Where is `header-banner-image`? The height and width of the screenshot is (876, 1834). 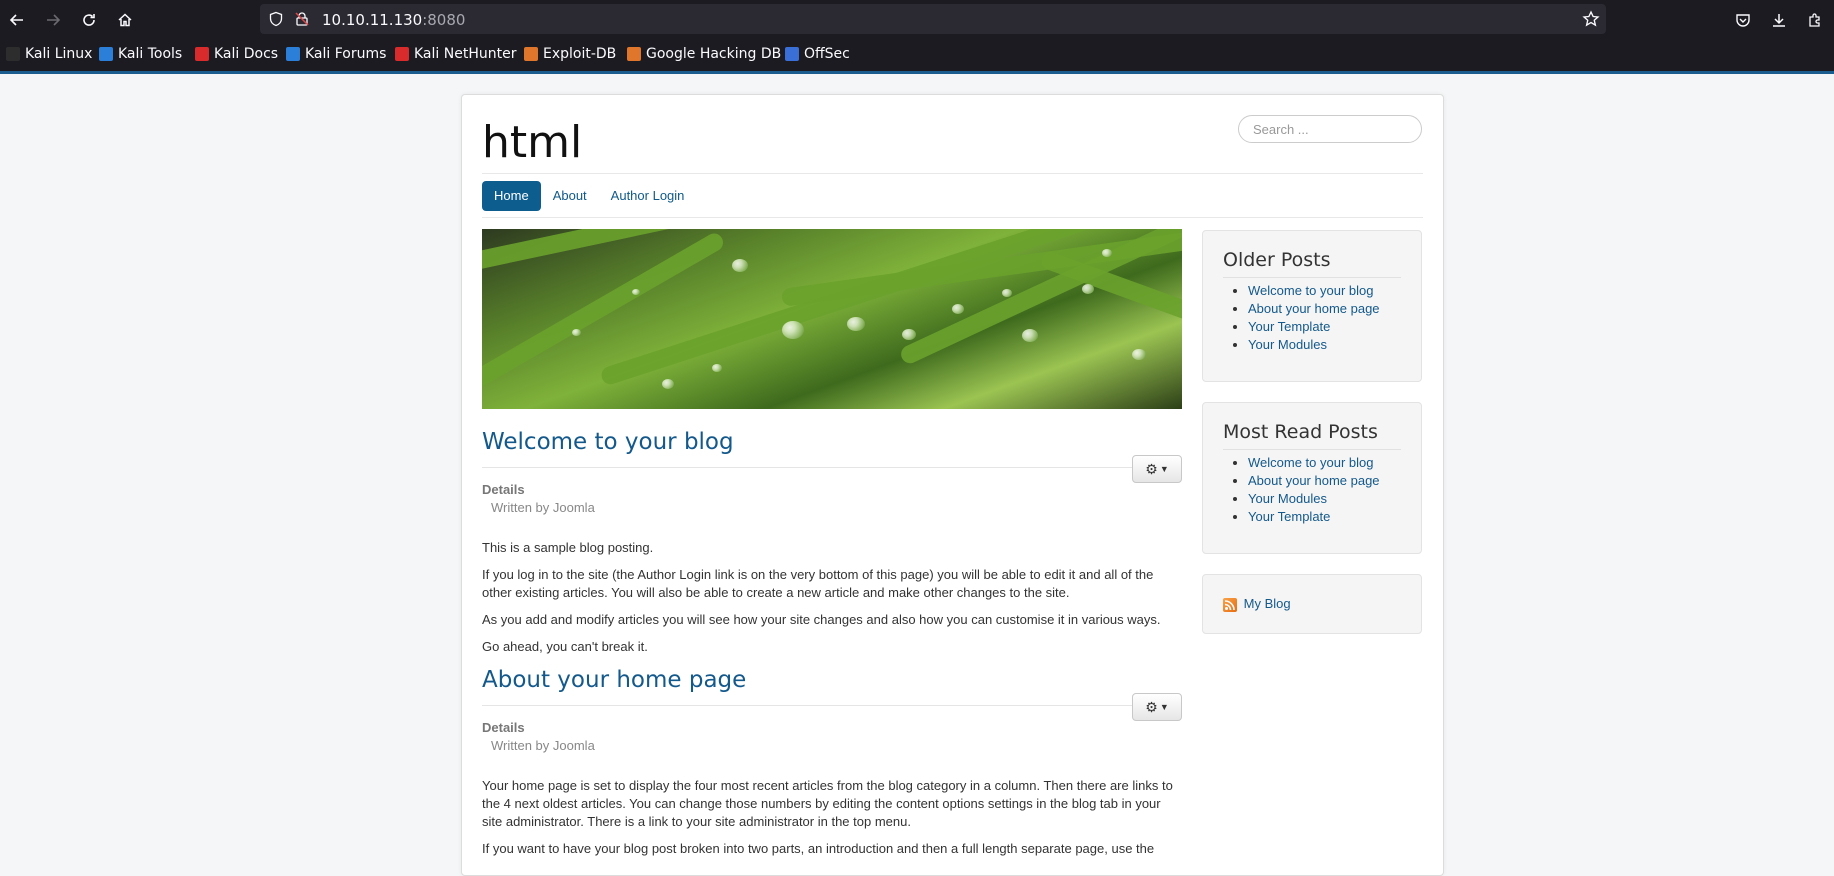
header-banner-image is located at coordinates (832, 319).